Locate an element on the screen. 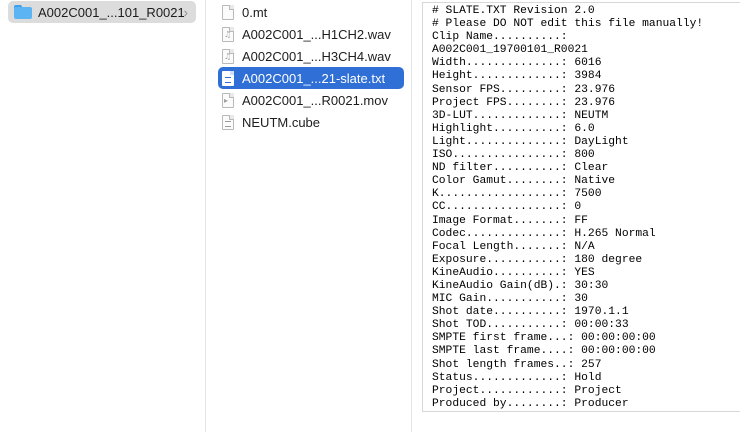 The width and height of the screenshot is (740, 432). file-item-label: 0.mt is located at coordinates (255, 12).